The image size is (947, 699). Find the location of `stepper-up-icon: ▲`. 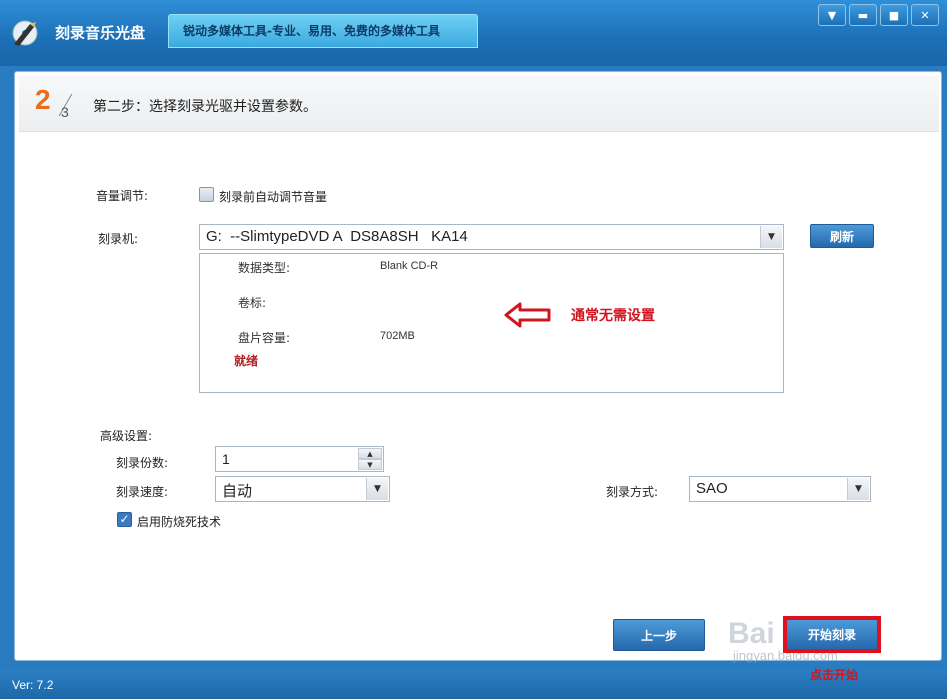

stepper-up-icon: ▲ is located at coordinates (370, 453).